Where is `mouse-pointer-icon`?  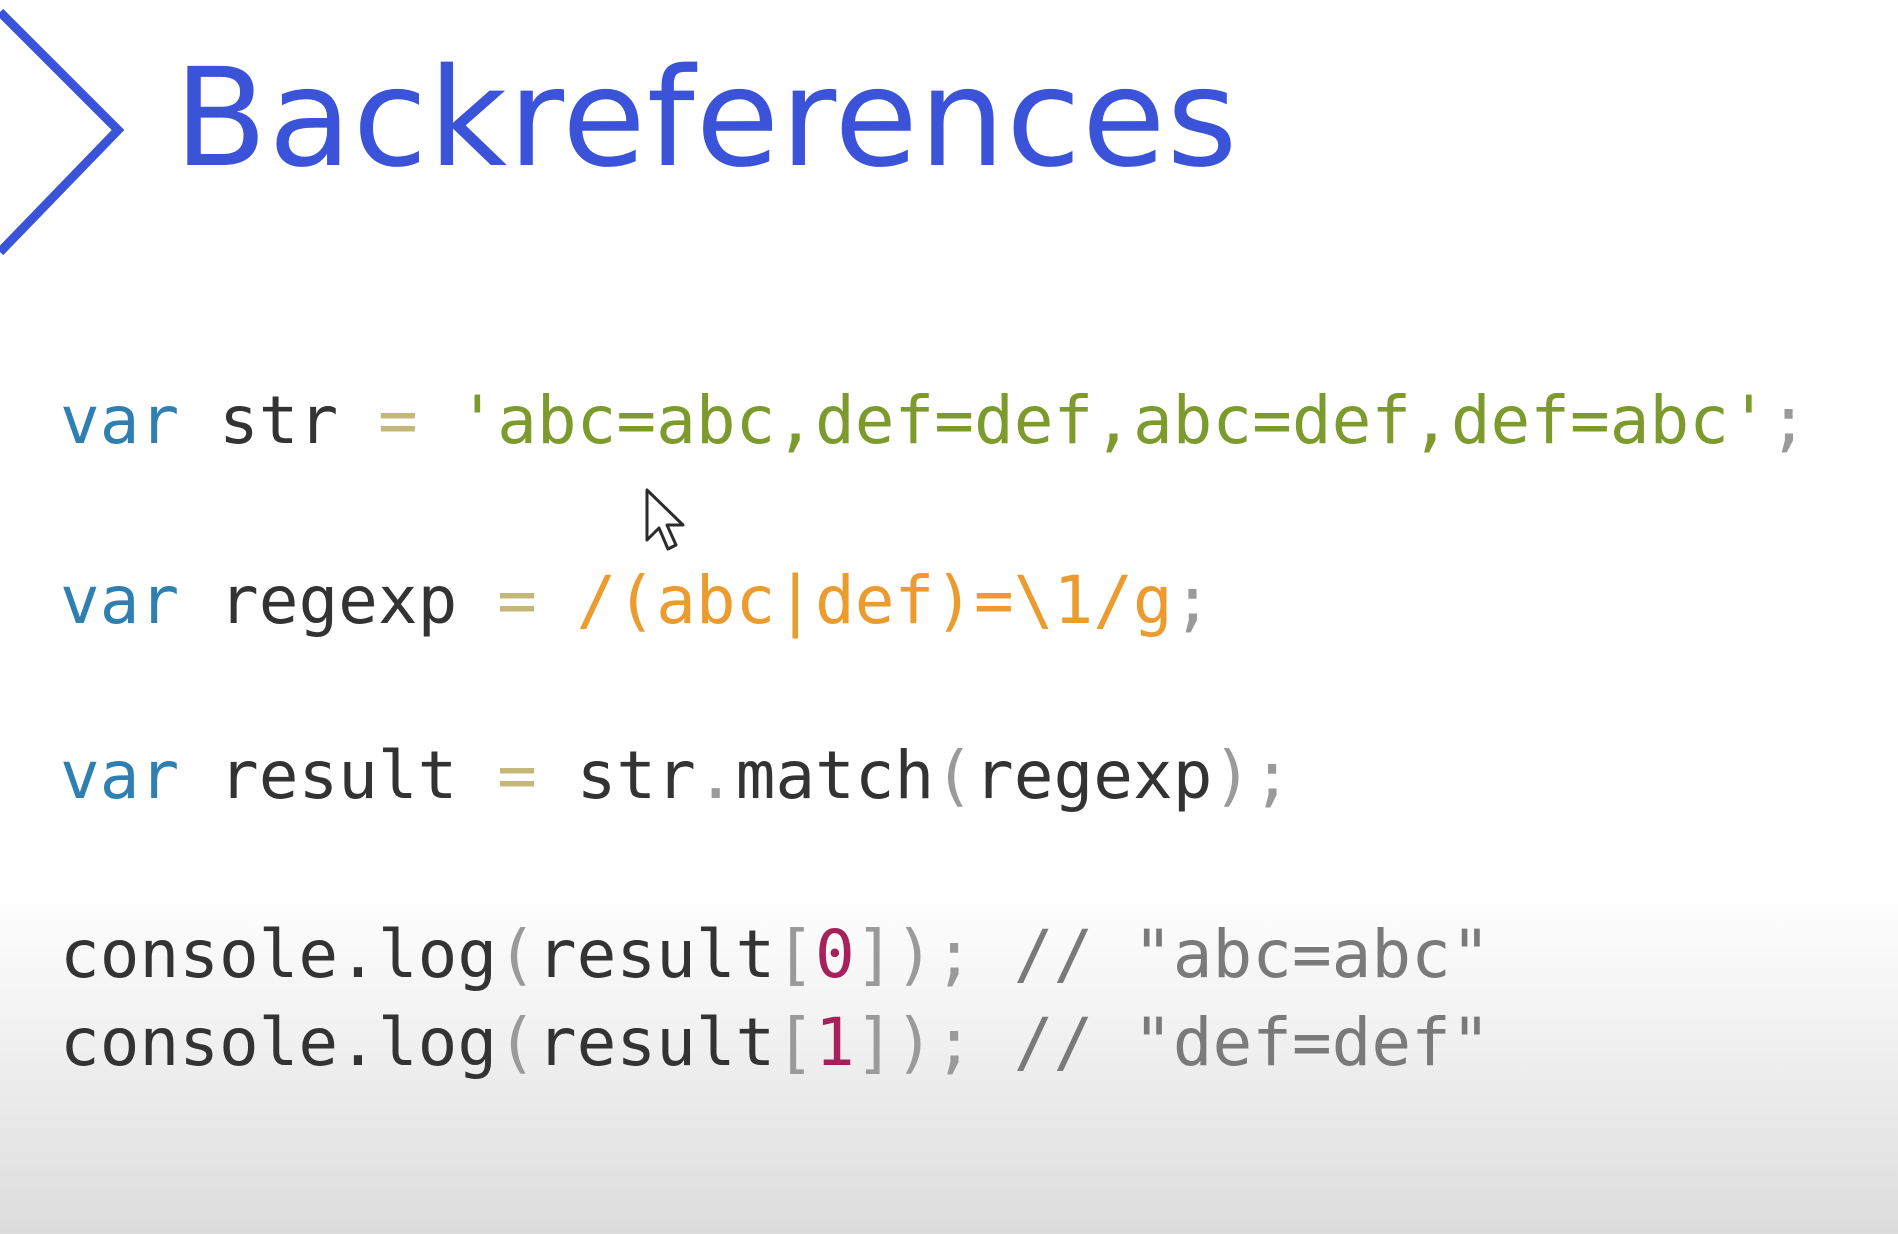
mouse-pointer-icon is located at coordinates (665, 519).